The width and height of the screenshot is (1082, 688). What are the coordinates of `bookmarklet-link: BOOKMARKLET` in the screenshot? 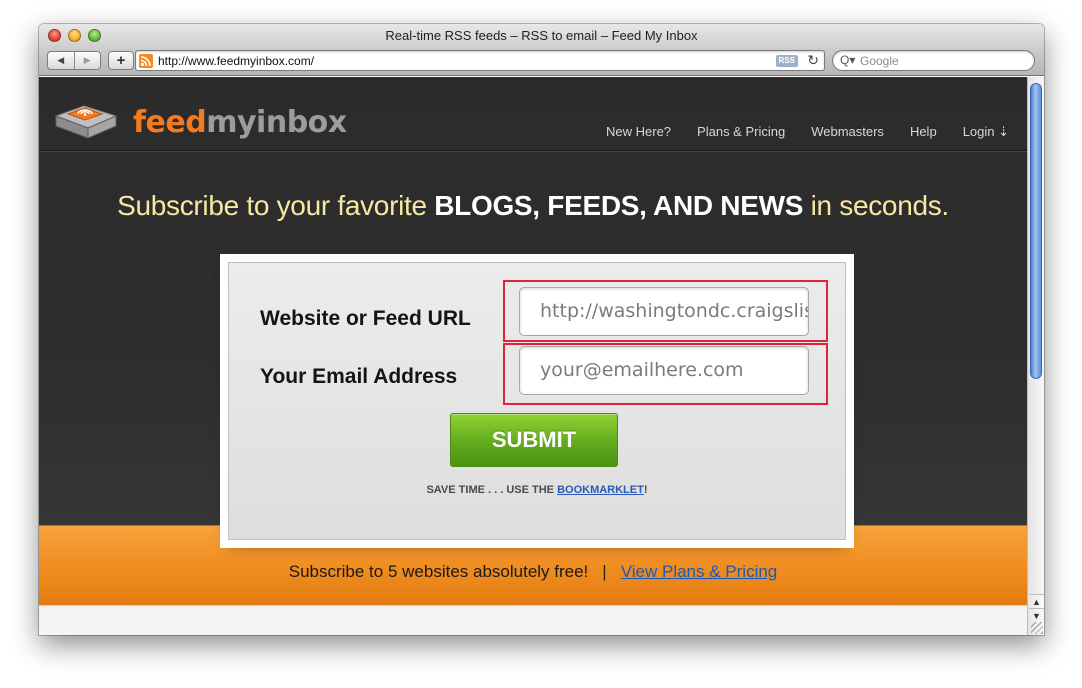 It's located at (600, 490).